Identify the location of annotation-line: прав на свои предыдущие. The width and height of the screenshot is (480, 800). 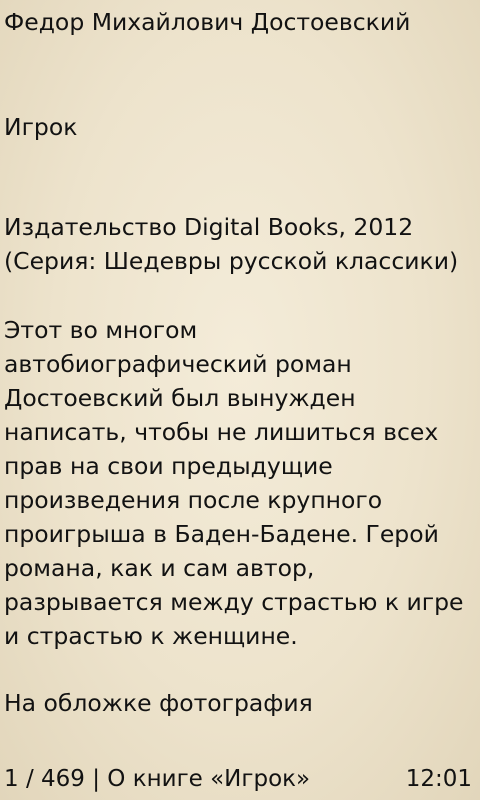
(168, 466).